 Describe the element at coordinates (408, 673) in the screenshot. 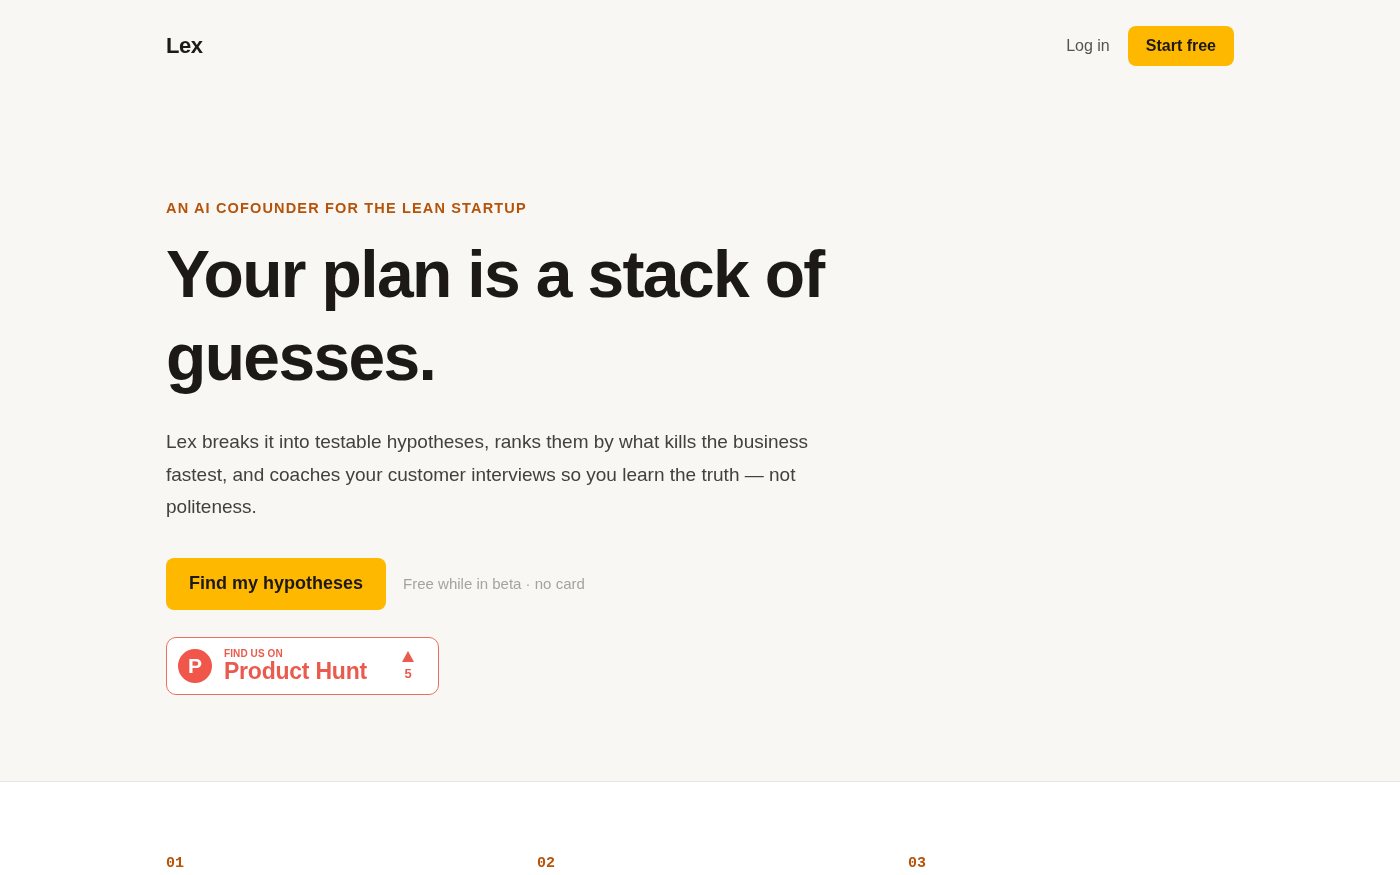

I see `upvote-count: 5` at that location.